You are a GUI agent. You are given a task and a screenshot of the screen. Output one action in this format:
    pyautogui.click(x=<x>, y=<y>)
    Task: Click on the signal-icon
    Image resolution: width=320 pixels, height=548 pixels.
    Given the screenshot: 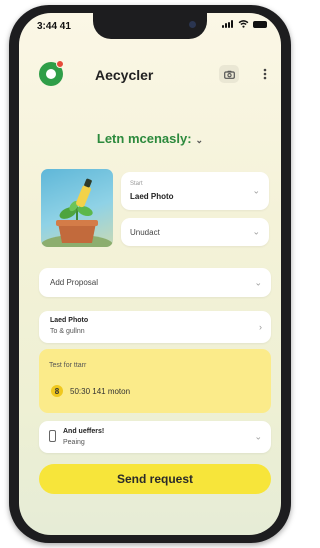 What is the action you would take?
    pyautogui.click(x=228, y=24)
    